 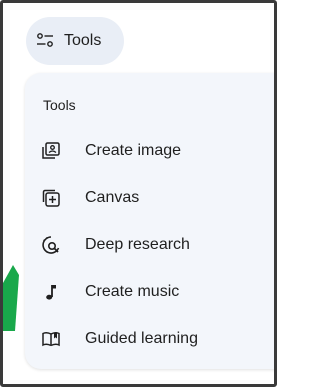 I want to click on green-arrow-accent, so click(x=11, y=298).